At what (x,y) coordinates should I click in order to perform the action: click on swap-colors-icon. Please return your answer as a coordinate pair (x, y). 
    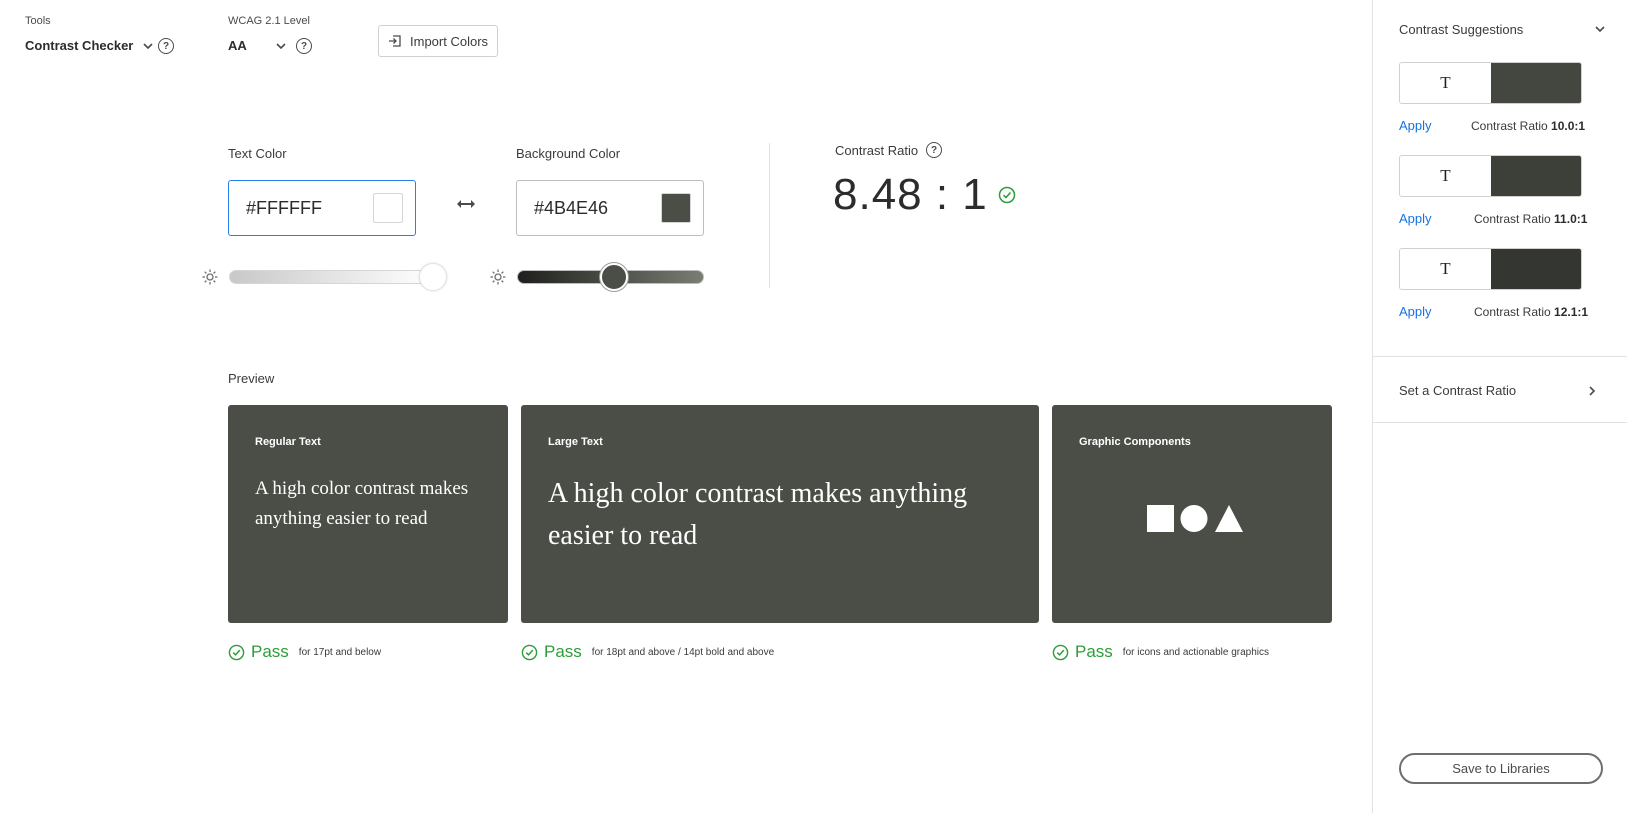
    Looking at the image, I should click on (466, 204).